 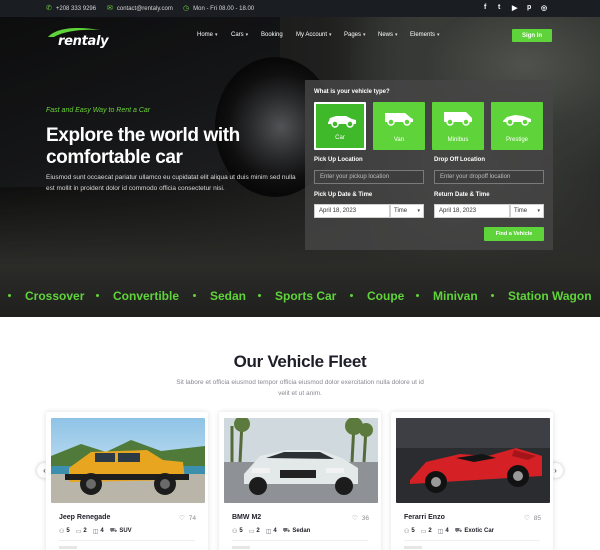 I want to click on doors-value: 4, so click(x=102, y=531).